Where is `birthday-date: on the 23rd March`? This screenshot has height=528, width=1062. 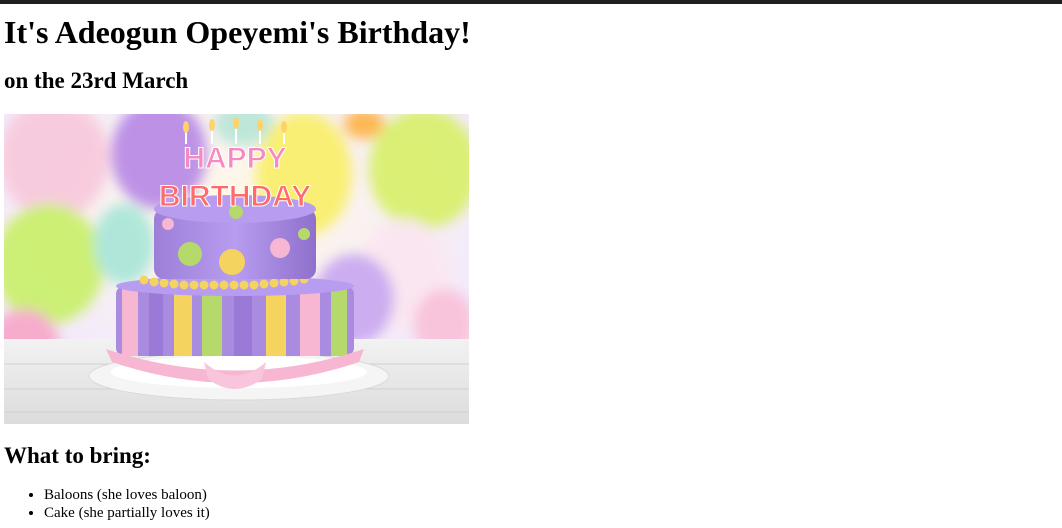 birthday-date: on the 23rd March is located at coordinates (96, 80).